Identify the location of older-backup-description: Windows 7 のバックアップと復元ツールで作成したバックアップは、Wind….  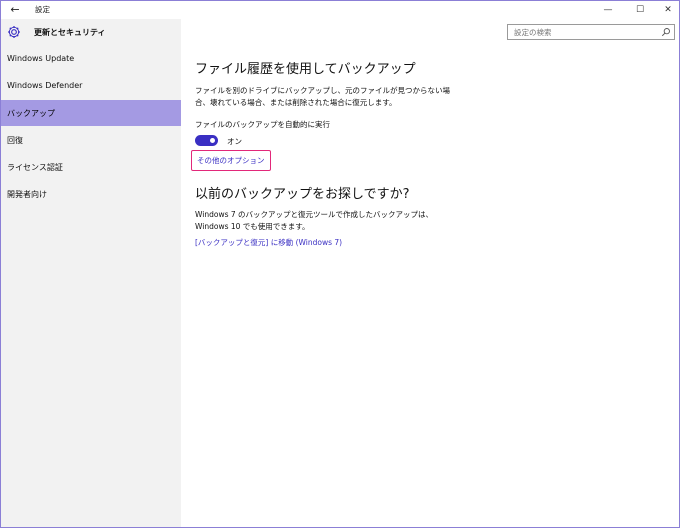
(314, 220).